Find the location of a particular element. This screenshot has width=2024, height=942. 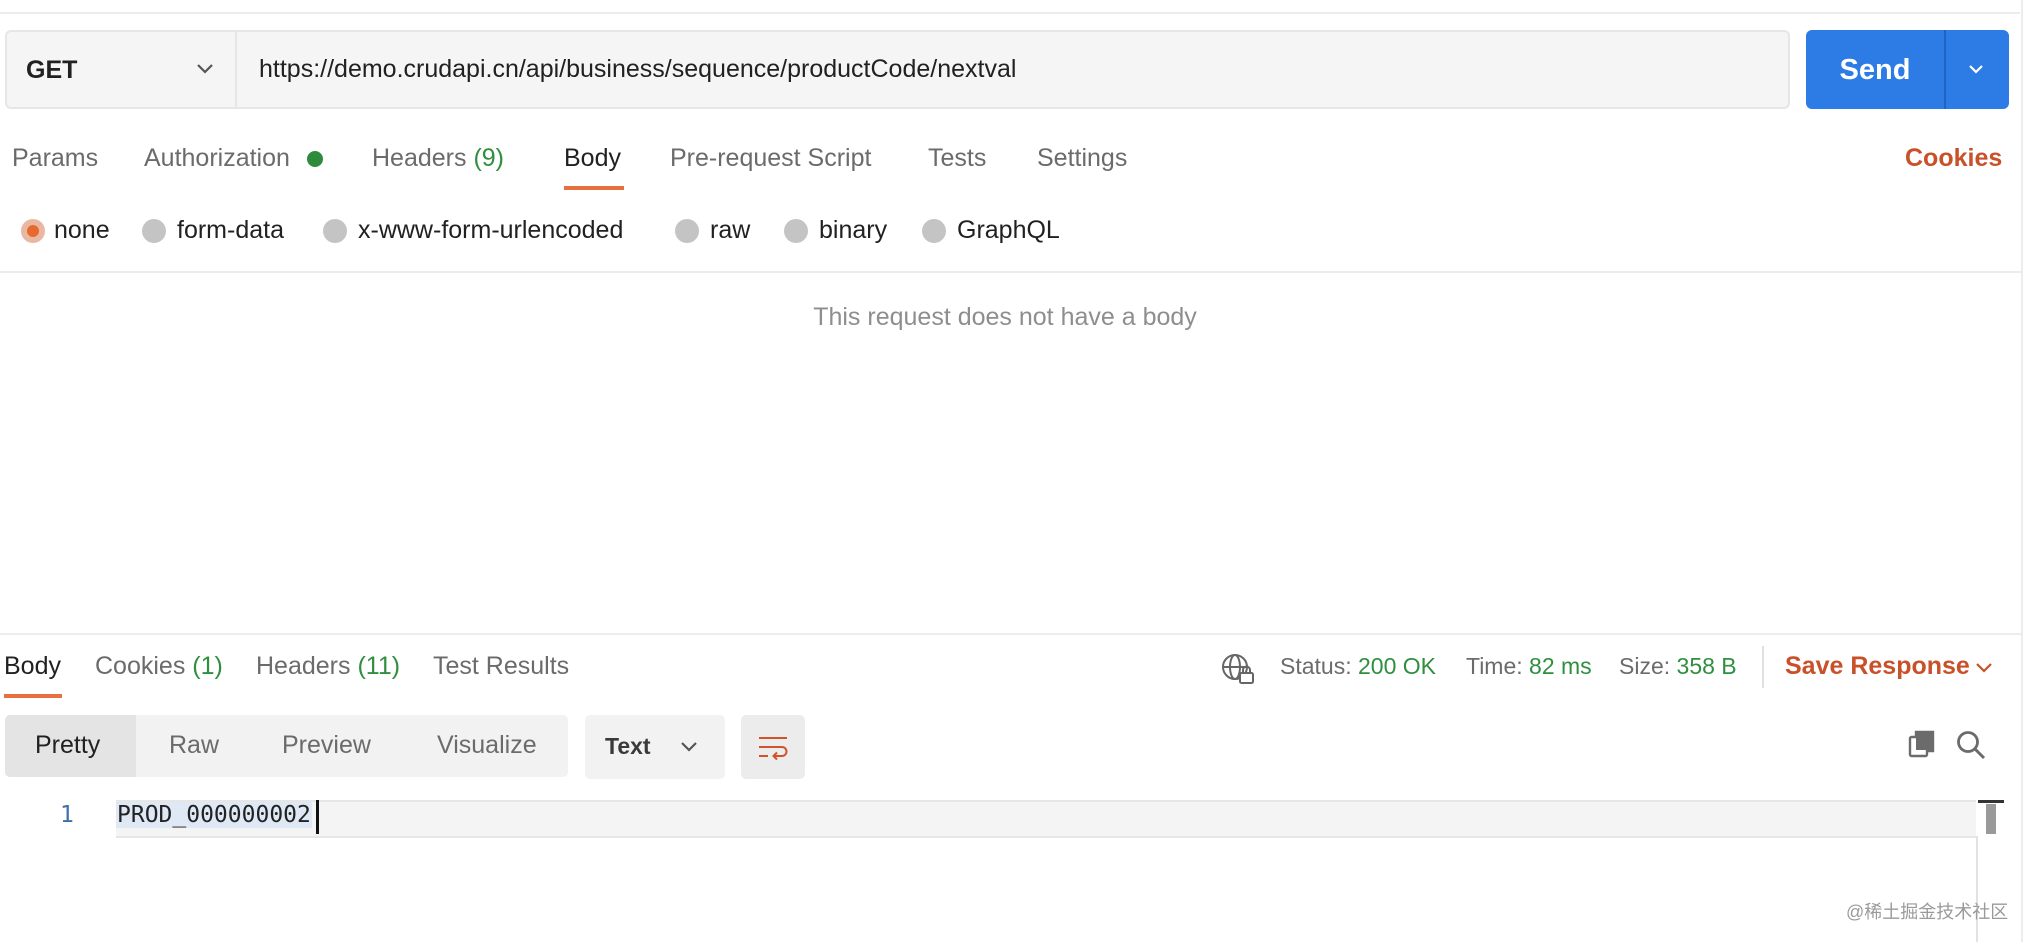

tab-body: Body is located at coordinates (592, 158).